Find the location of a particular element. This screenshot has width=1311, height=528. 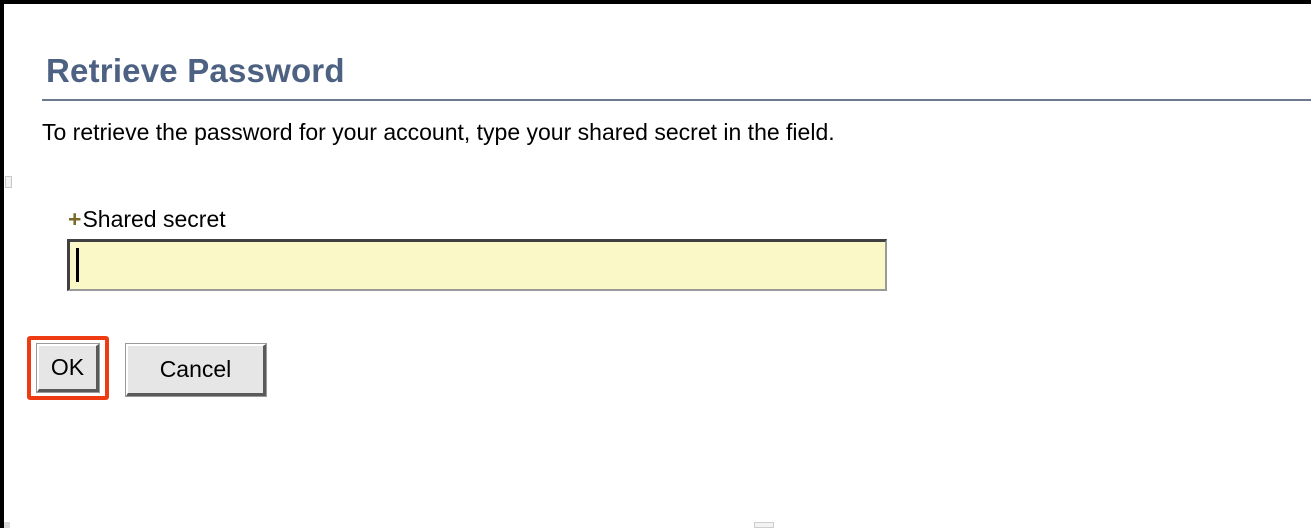

page-title: Retrieve Password is located at coordinates (195, 70).